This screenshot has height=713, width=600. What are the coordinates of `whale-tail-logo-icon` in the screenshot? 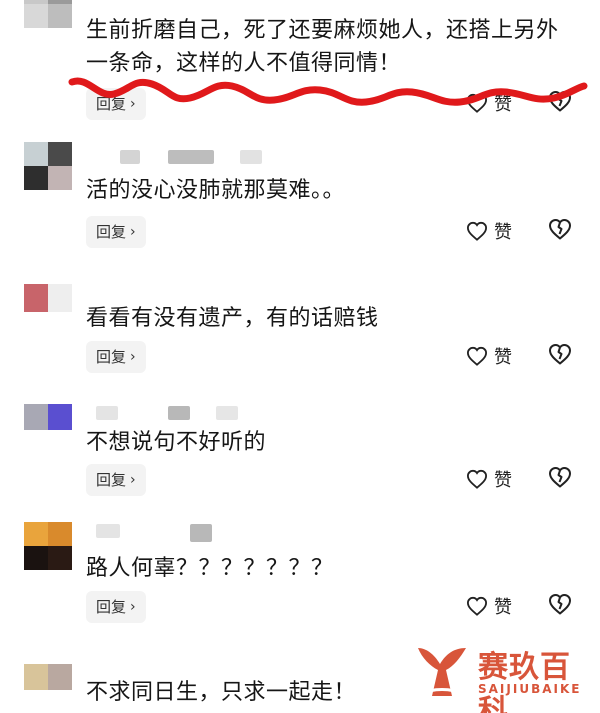 It's located at (442, 672).